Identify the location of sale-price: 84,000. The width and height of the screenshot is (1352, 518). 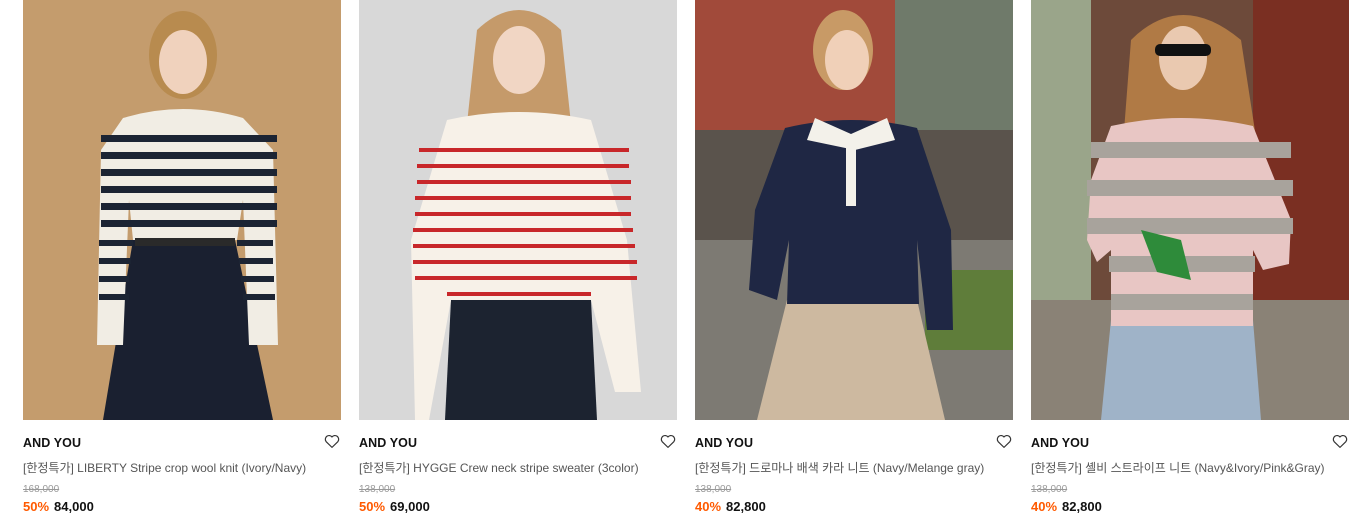
(74, 506).